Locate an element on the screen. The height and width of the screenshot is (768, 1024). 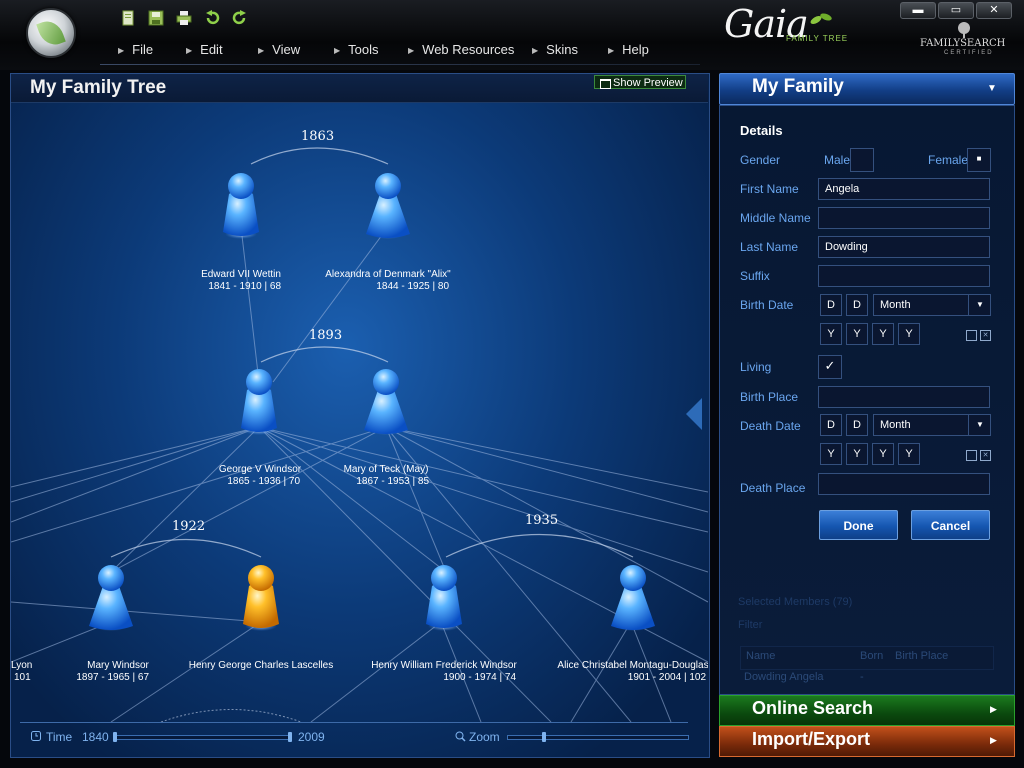
table-row-name: Dowding Angela is located at coordinates (784, 677).